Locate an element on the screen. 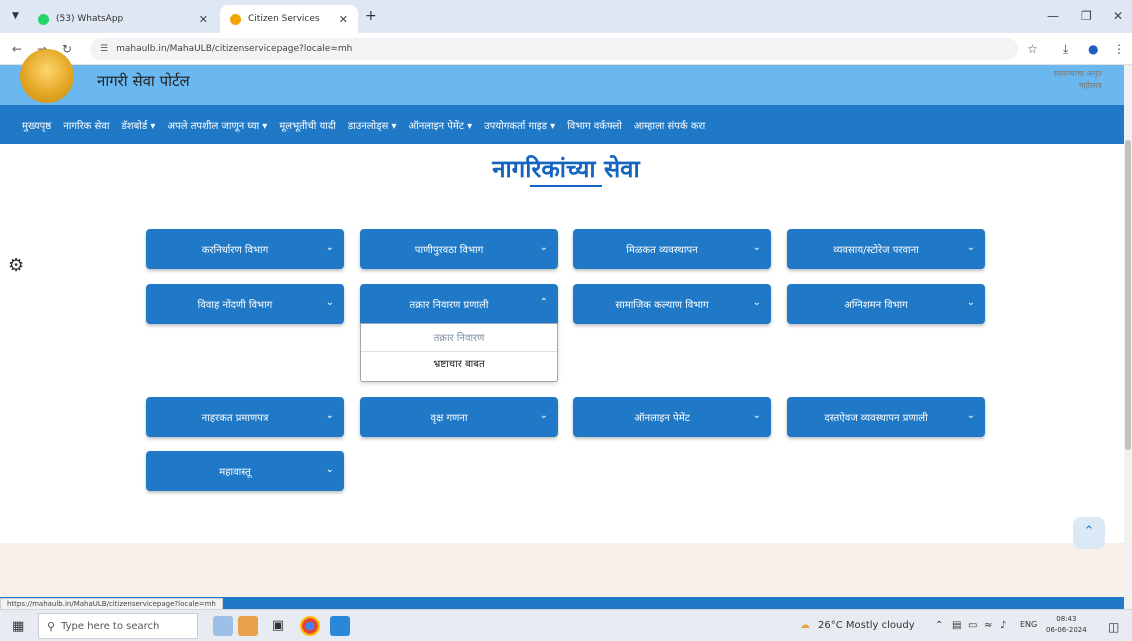 The height and width of the screenshot is (641, 1132). nav-item-department-workflow: विभाग वर्कफ्लो is located at coordinates (594, 125).